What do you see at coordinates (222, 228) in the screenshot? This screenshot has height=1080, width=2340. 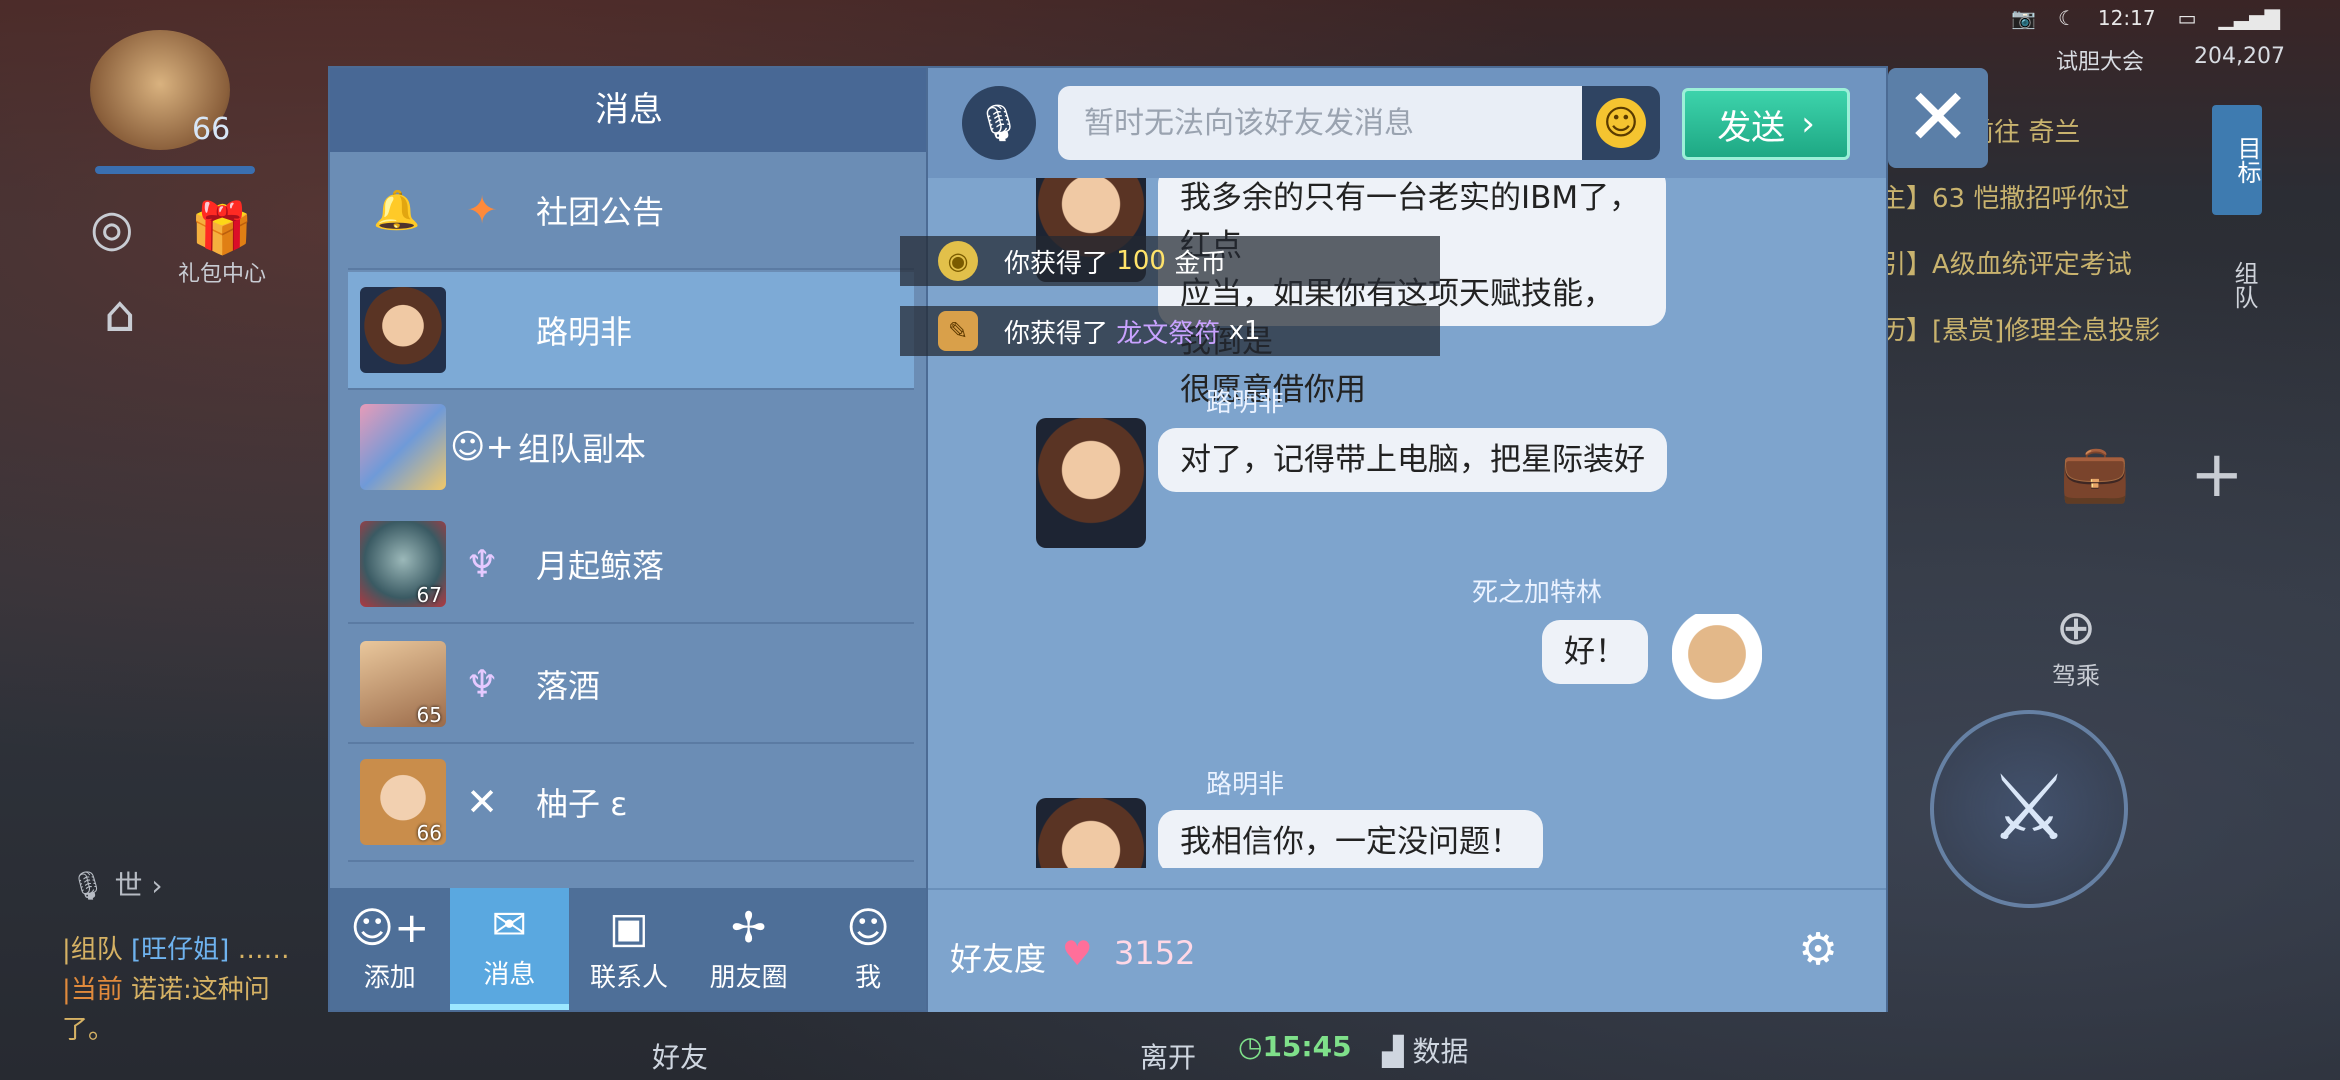 I see `gift-icon: 🎁` at bounding box center [222, 228].